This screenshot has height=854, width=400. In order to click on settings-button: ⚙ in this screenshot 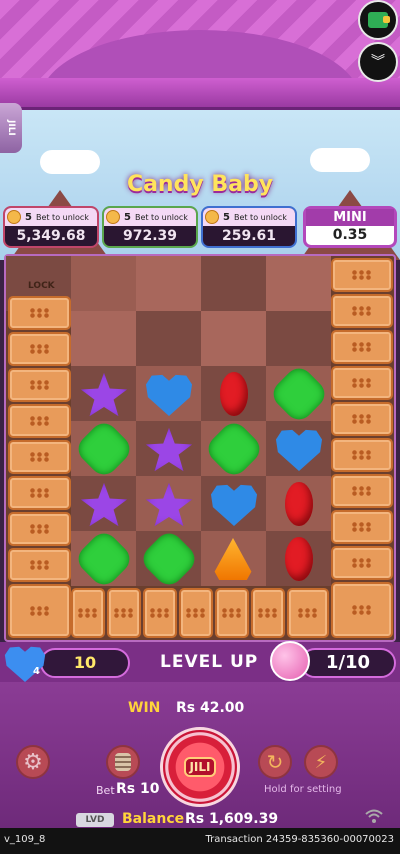, I will do `click(33, 762)`.